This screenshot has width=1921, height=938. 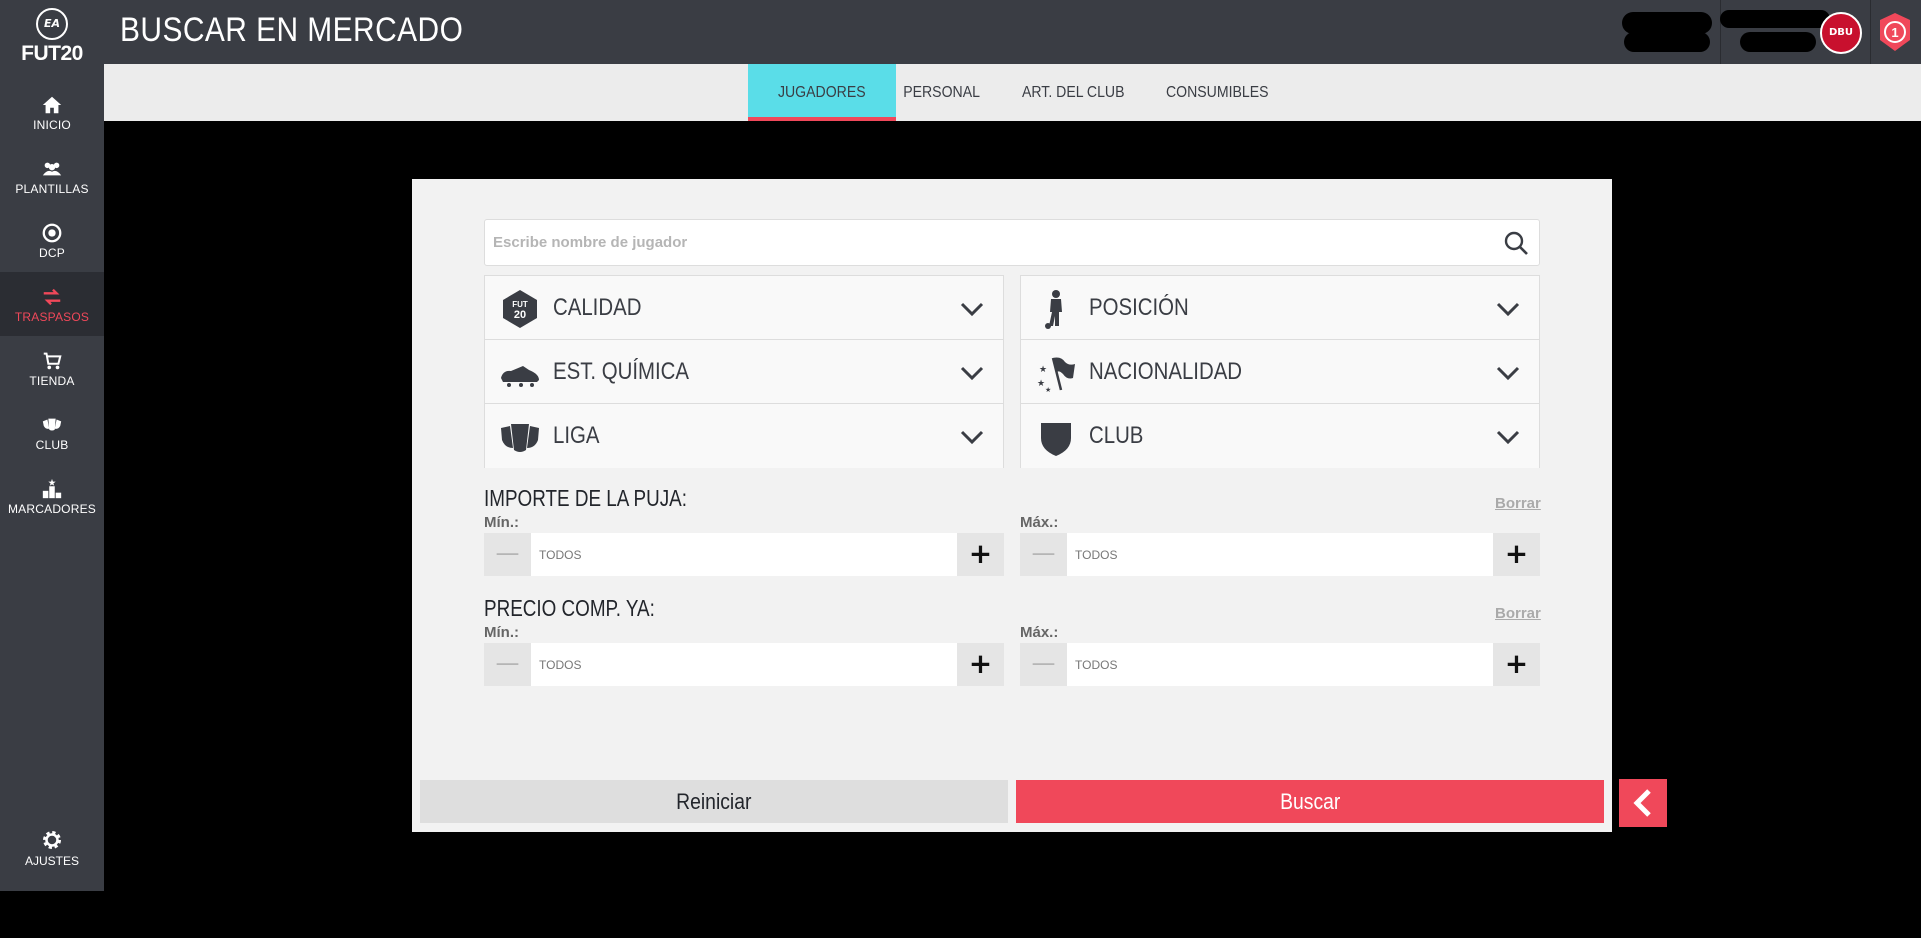 I want to click on sidebar-item-traspasos: TRASPASOS, so click(x=52, y=304).